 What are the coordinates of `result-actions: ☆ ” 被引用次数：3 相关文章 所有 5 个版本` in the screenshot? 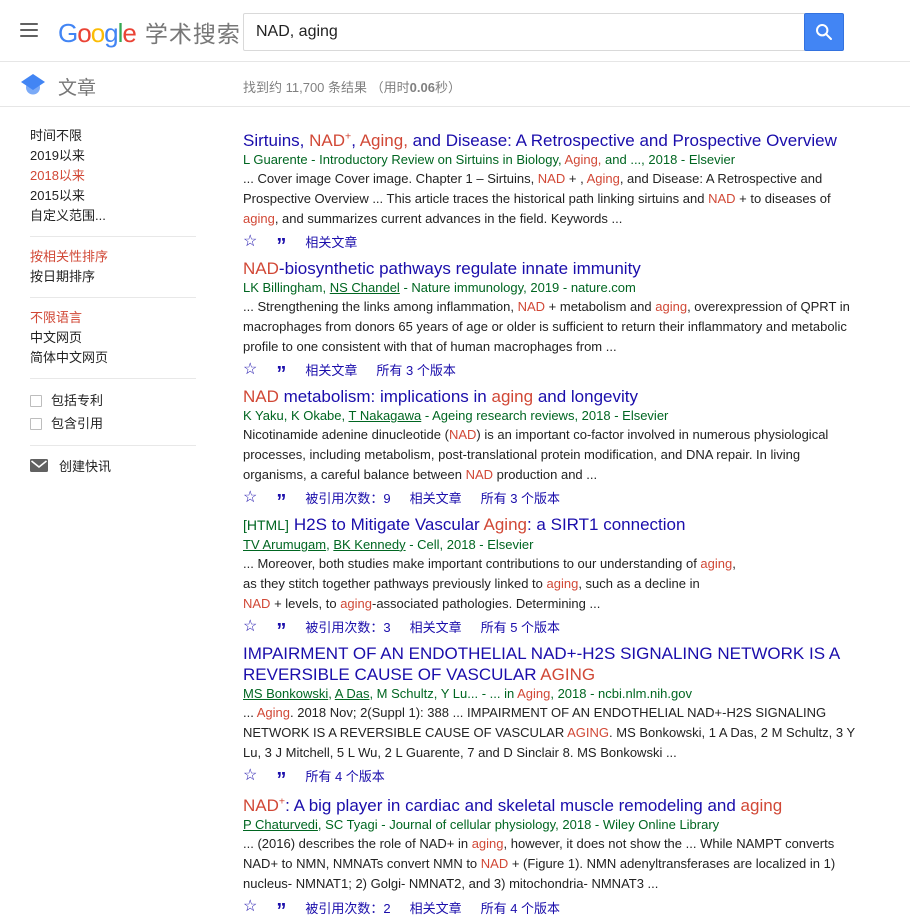 It's located at (549, 629).